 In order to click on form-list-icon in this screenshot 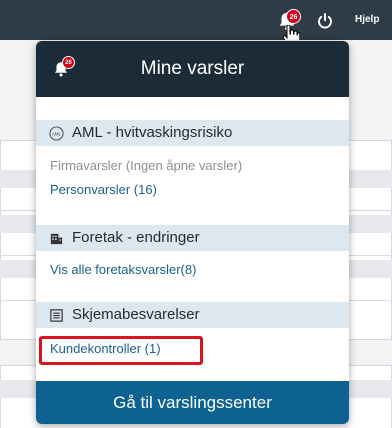, I will do `click(56, 315)`.